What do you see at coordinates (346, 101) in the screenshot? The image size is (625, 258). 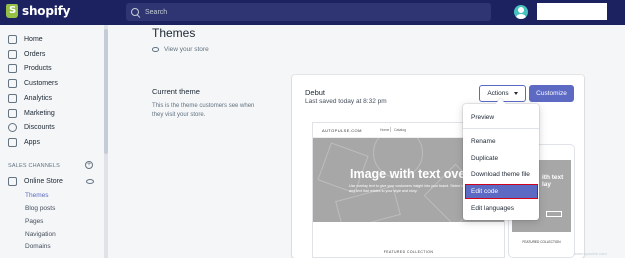 I see `theme-saved-time: Last saved today at 8:32 pm` at bounding box center [346, 101].